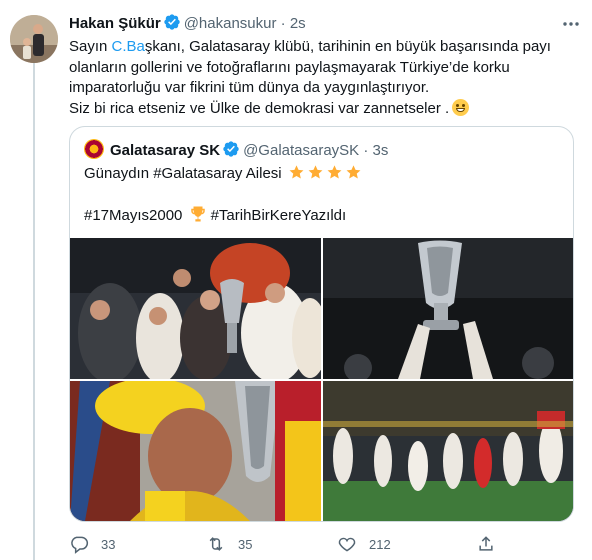  What do you see at coordinates (571, 24) in the screenshot?
I see `more-options-icon` at bounding box center [571, 24].